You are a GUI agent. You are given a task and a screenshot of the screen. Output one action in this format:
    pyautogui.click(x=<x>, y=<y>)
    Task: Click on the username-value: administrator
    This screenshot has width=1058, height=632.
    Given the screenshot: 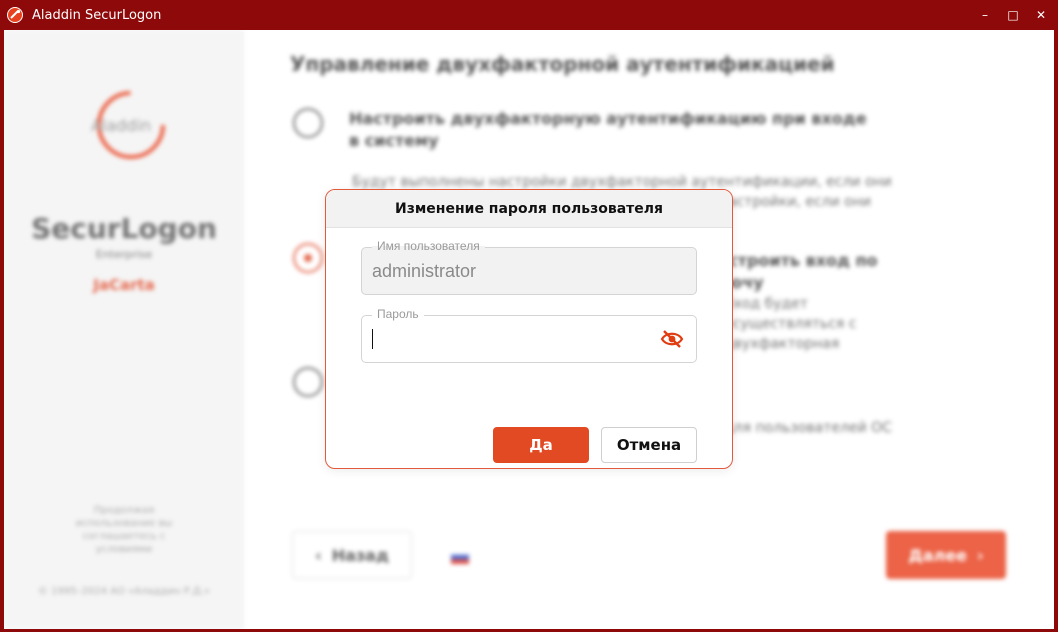 What is the action you would take?
    pyautogui.click(x=424, y=271)
    